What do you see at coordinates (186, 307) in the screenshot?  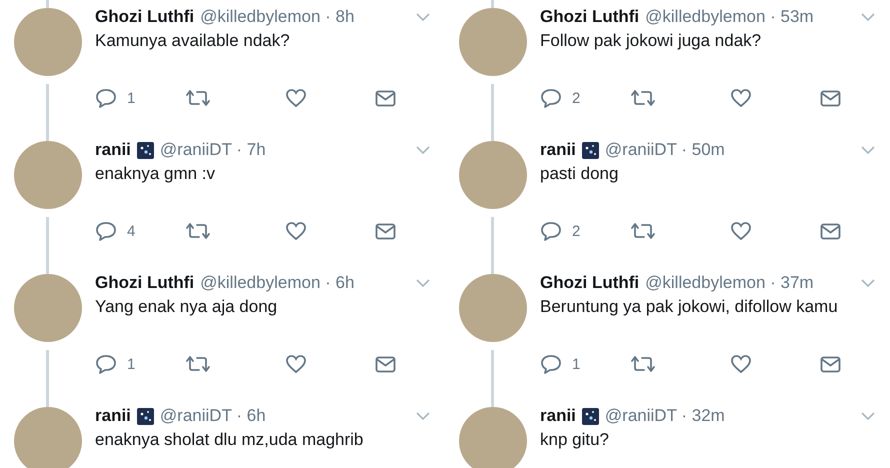 I see `tweet-text: Yang enak nya aja dong` at bounding box center [186, 307].